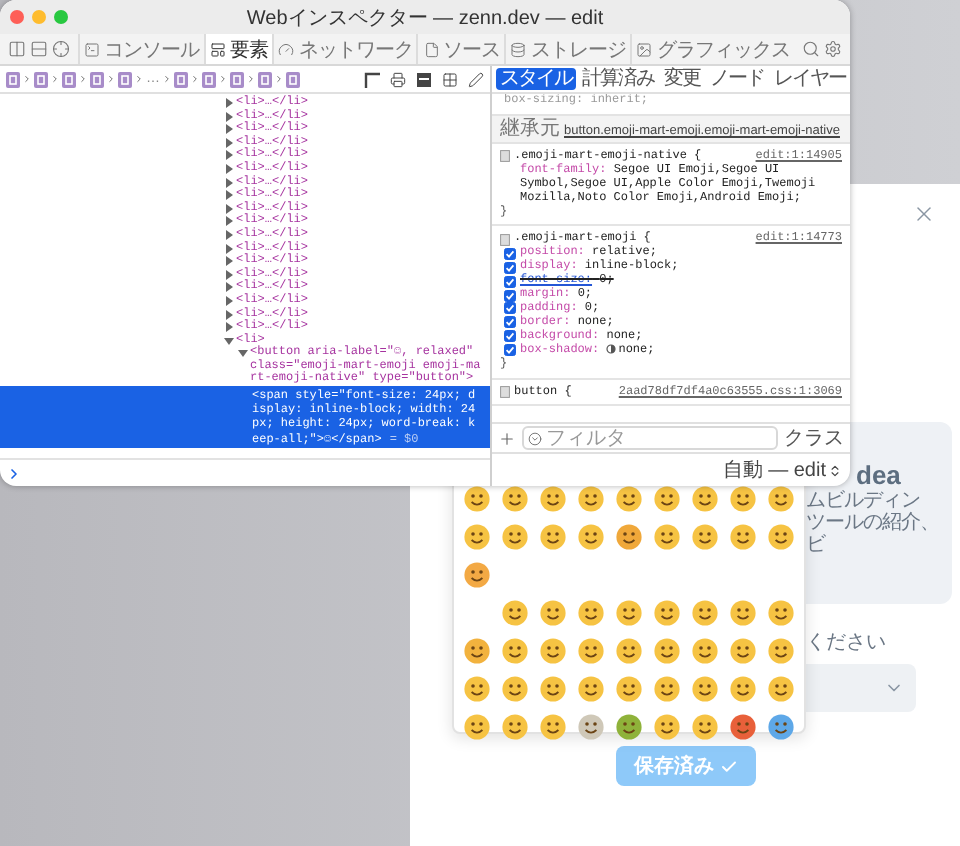 This screenshot has height=846, width=960. What do you see at coordinates (476, 79) in the screenshot?
I see `pen-icon` at bounding box center [476, 79].